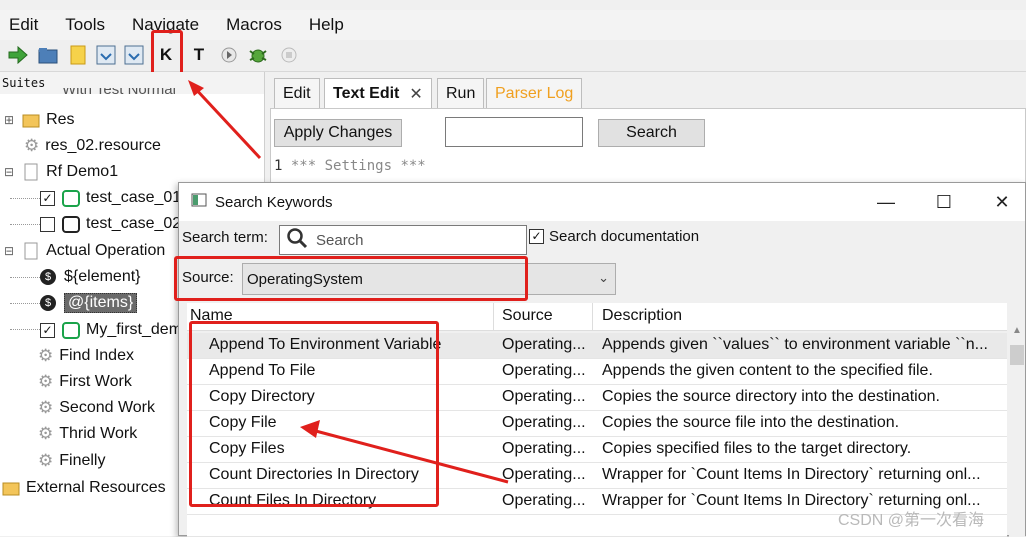 The image size is (1026, 537). I want to click on annotation-arrowhead, so click(310, 429).